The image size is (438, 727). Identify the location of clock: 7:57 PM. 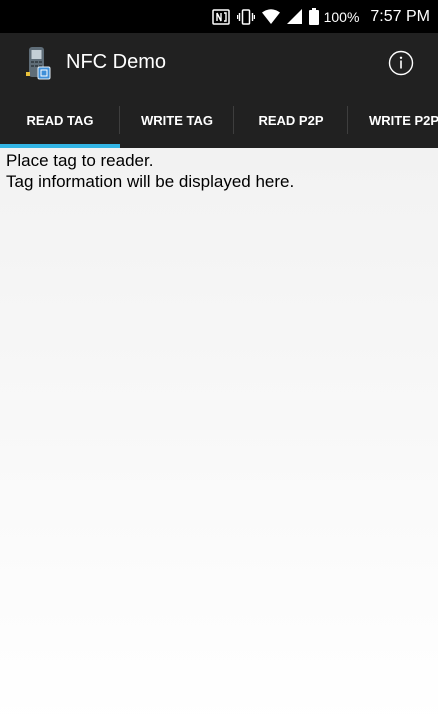
(400, 16).